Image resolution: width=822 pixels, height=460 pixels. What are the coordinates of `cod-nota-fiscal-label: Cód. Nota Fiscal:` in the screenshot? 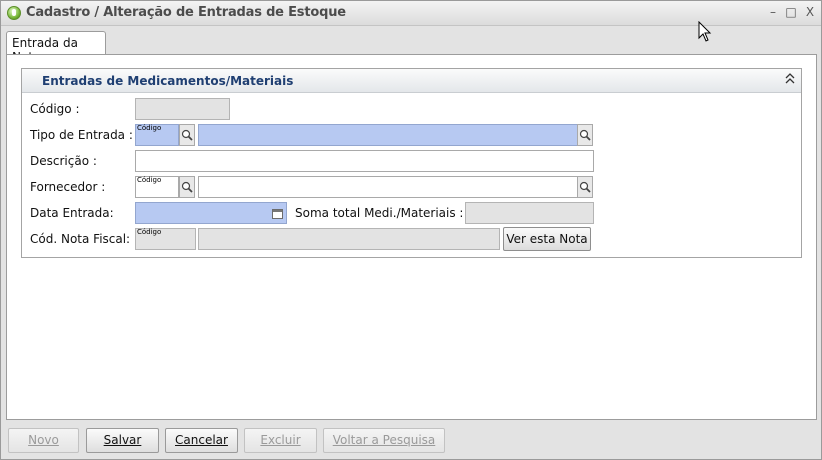 It's located at (80, 239).